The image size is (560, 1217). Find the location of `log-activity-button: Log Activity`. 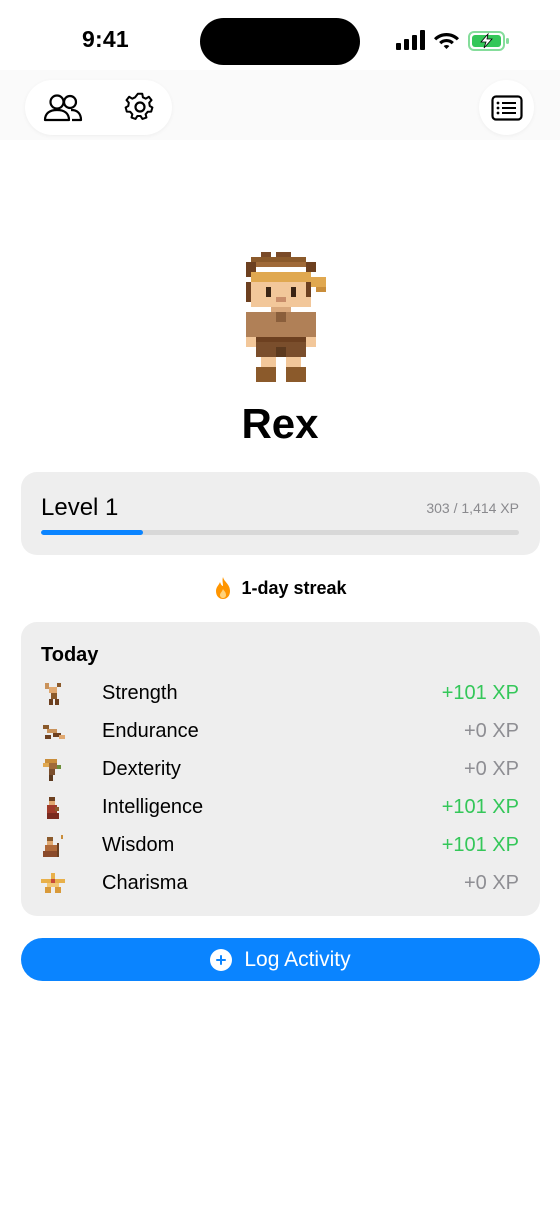

log-activity-button: Log Activity is located at coordinates (280, 959).